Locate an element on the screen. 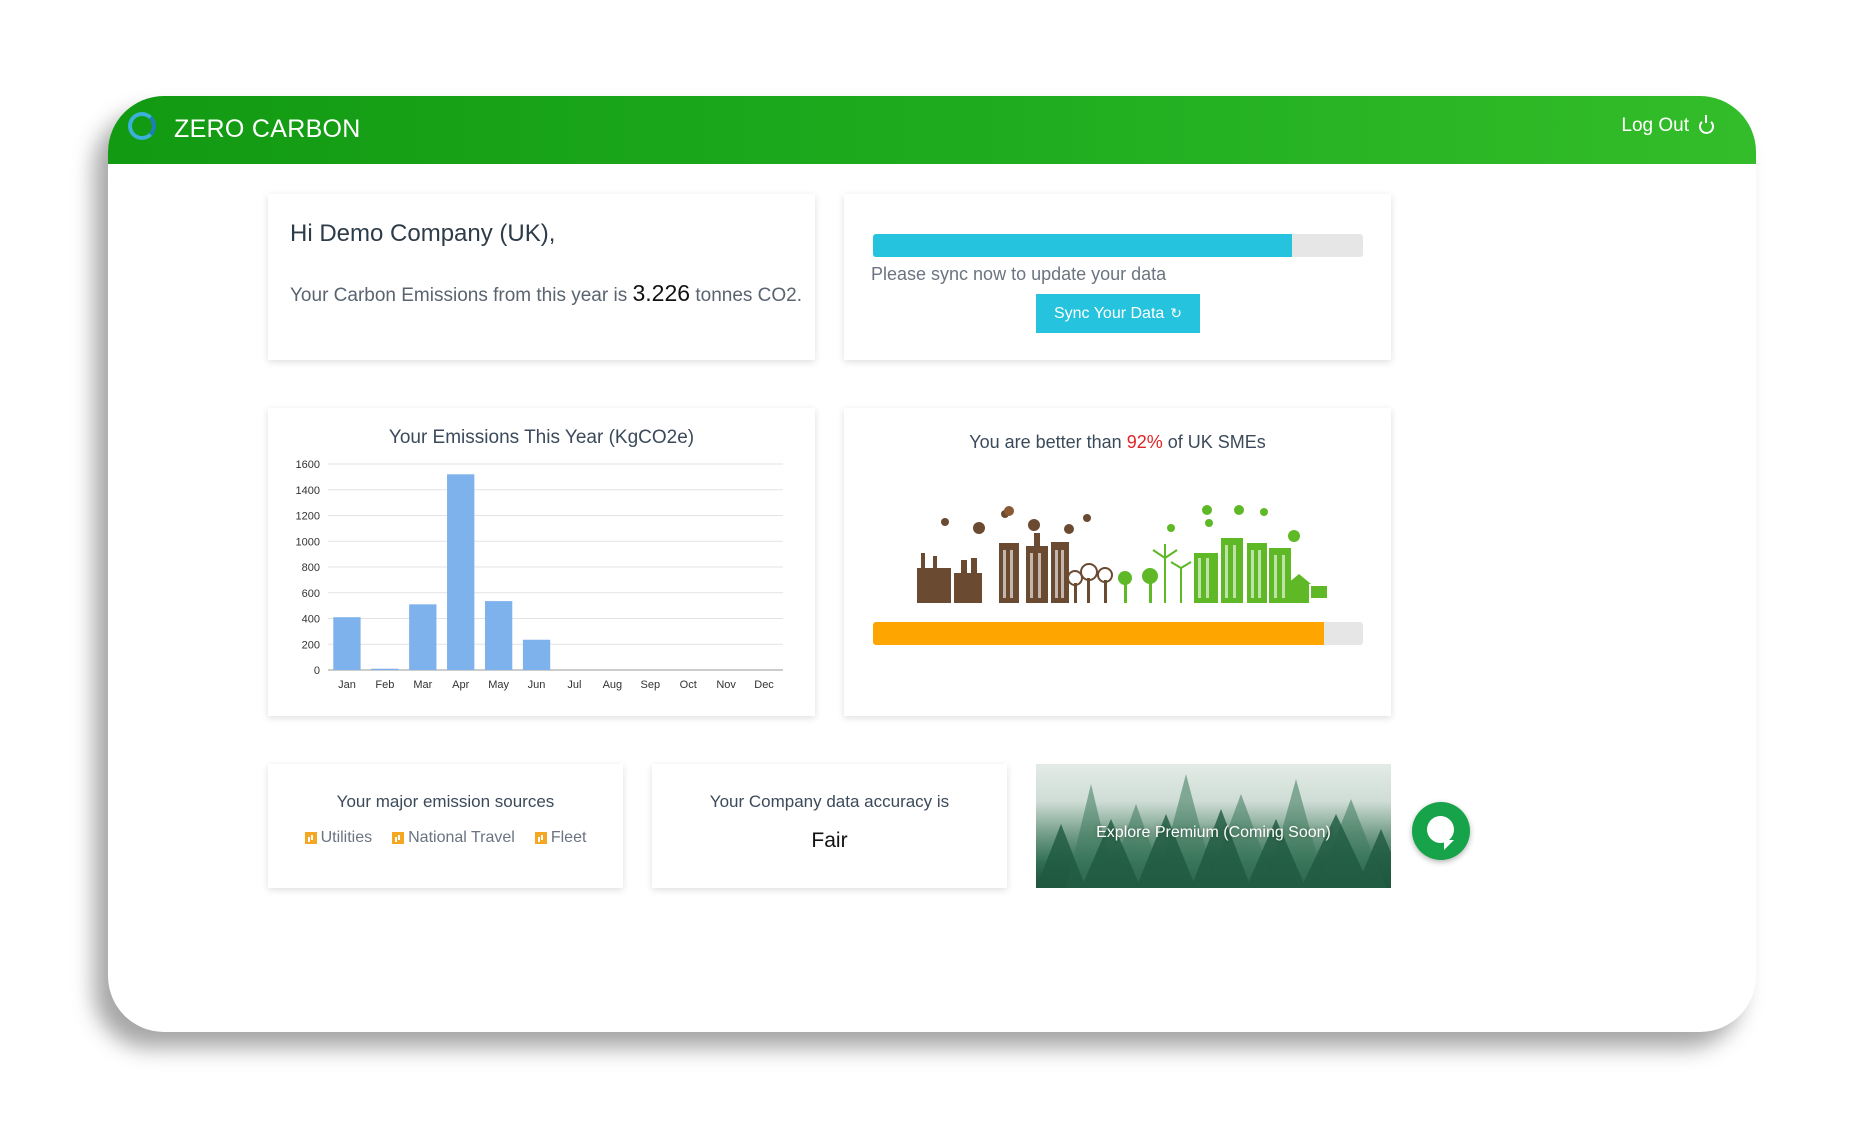 Image resolution: width=1853 pixels, height=1131 pixels. sync-note: Please sync now to update your data is located at coordinates (1019, 274).